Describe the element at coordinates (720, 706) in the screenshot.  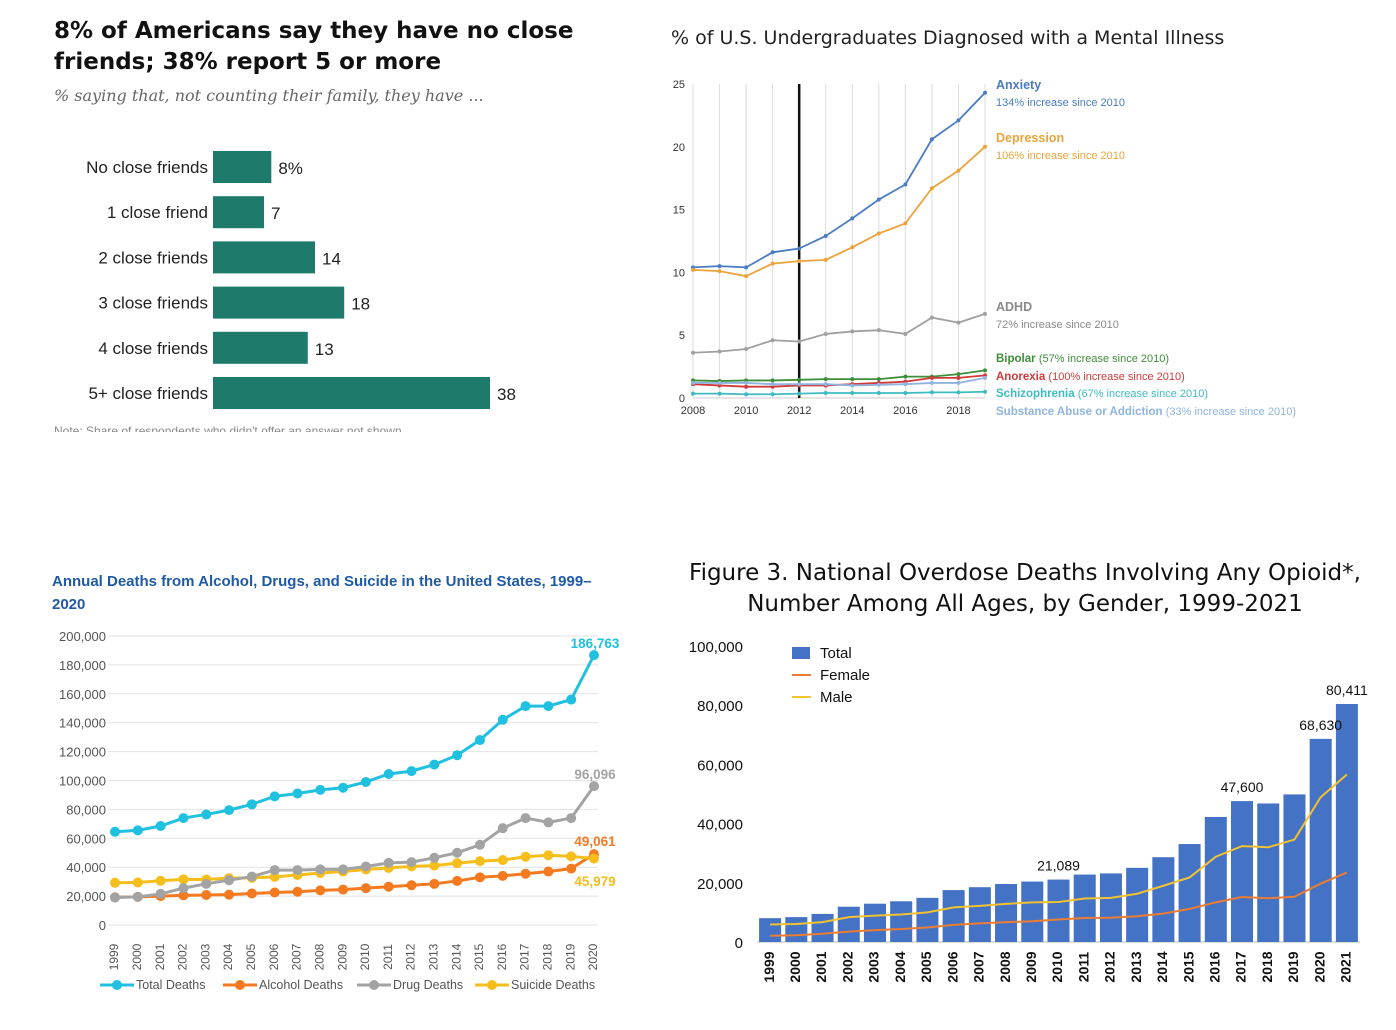
I see `y-tick-label: 80,000` at that location.